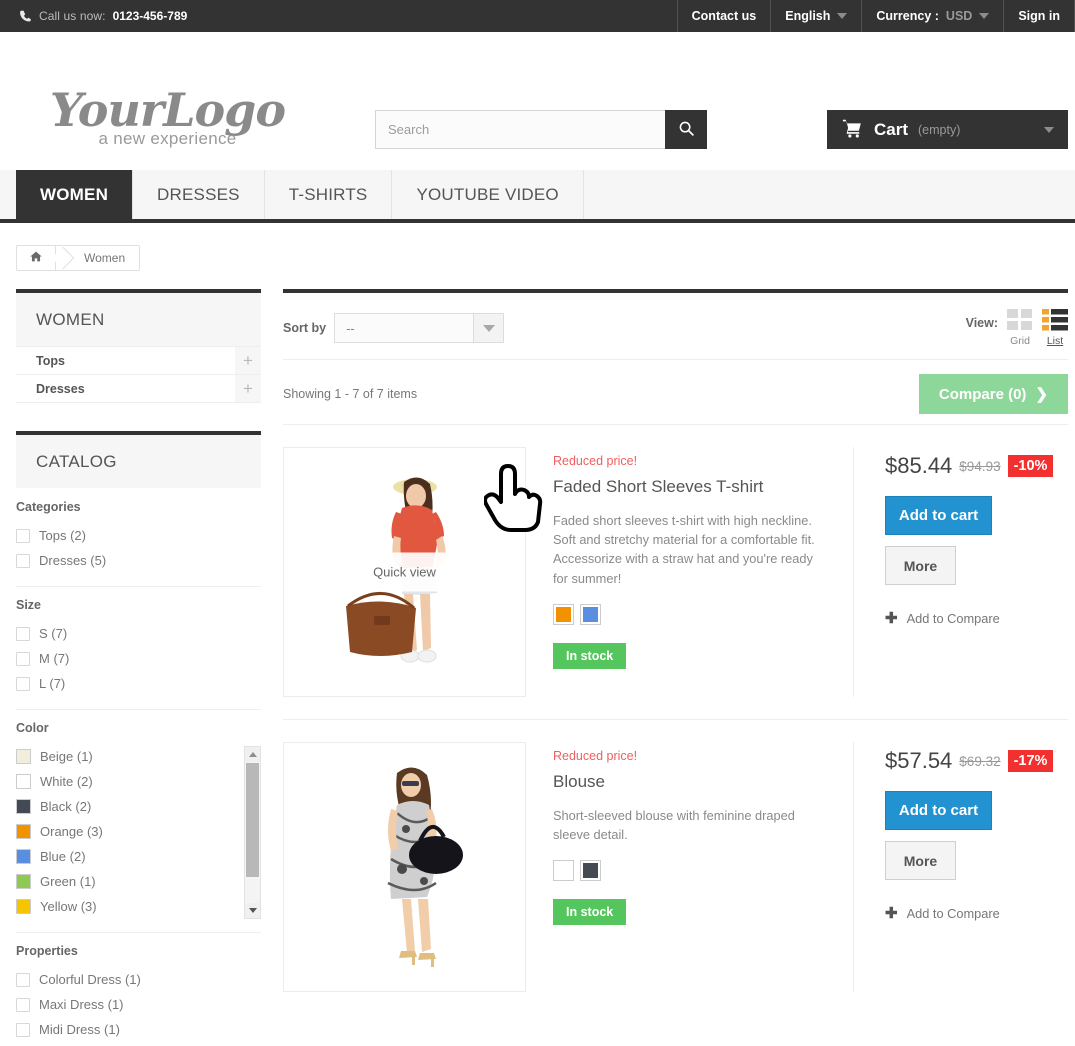  I want to click on home-icon, so click(36, 258).